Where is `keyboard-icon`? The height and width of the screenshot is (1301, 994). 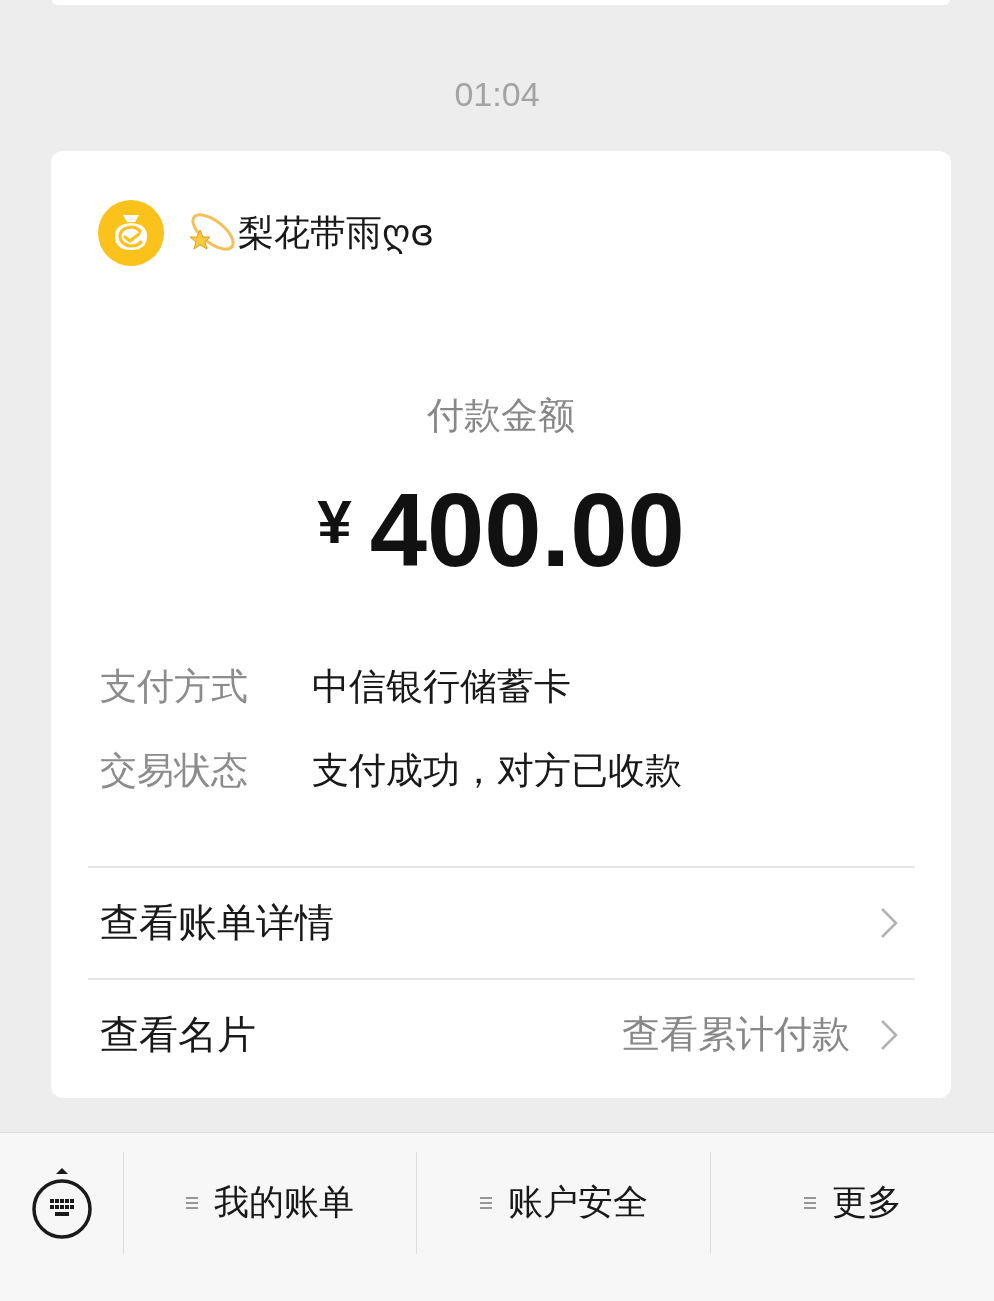 keyboard-icon is located at coordinates (61, 1202).